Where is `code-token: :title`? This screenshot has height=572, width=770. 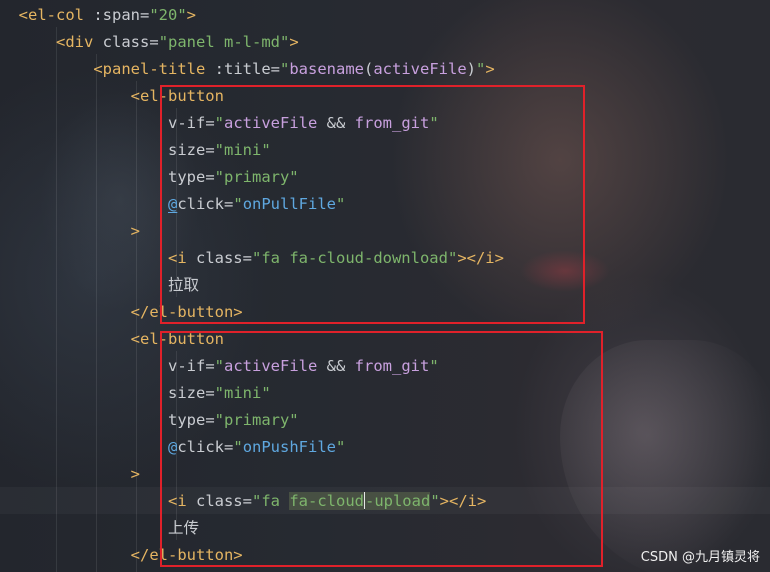
code-token: :title is located at coordinates (242, 69).